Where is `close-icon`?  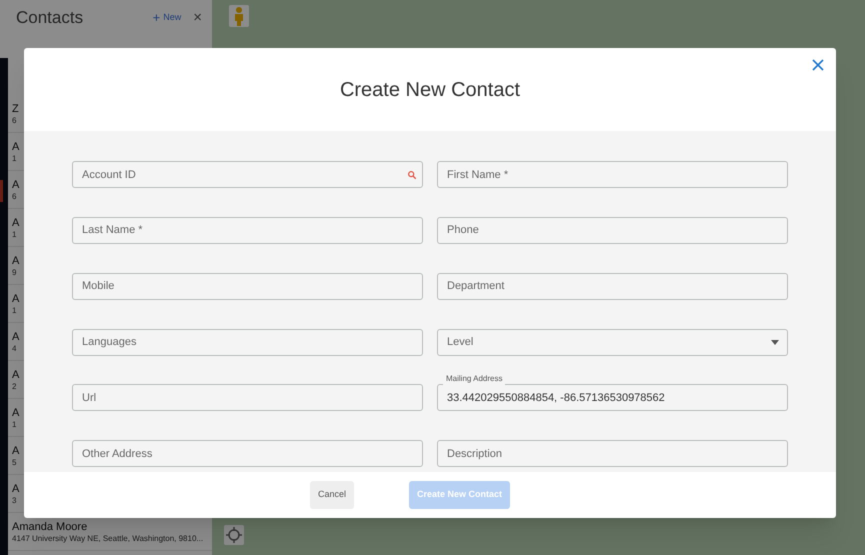
close-icon is located at coordinates (818, 65).